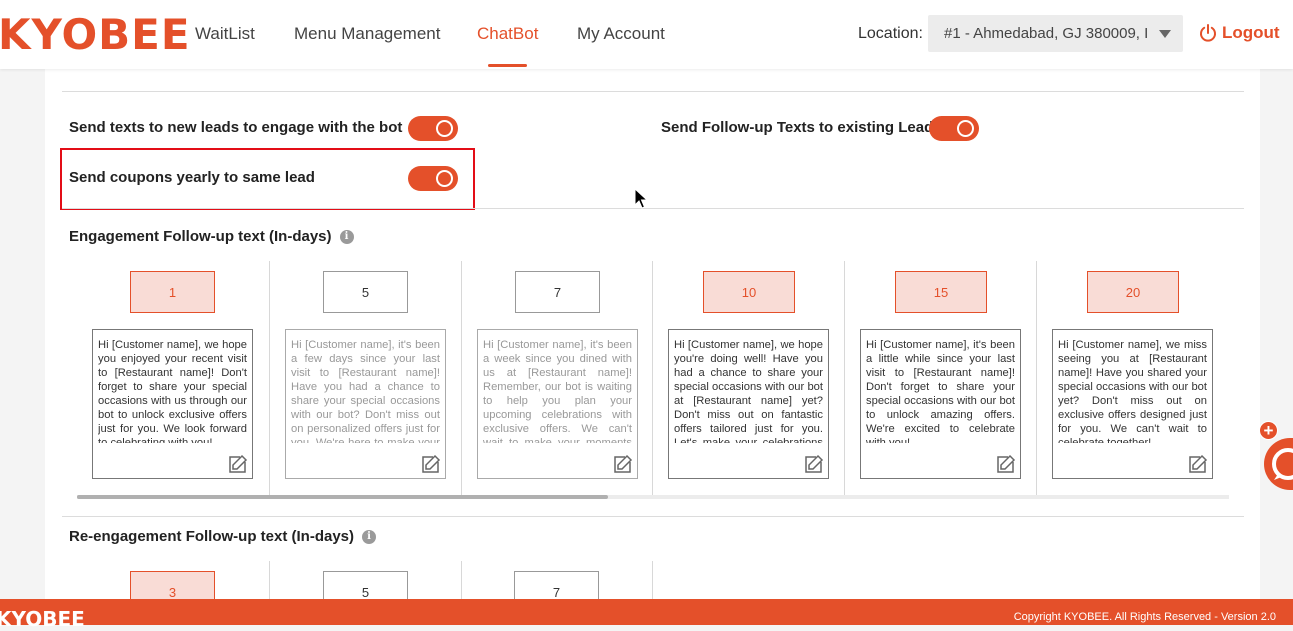 This screenshot has height=631, width=1293. What do you see at coordinates (433, 128) in the screenshot?
I see `new-leads-toggle` at bounding box center [433, 128].